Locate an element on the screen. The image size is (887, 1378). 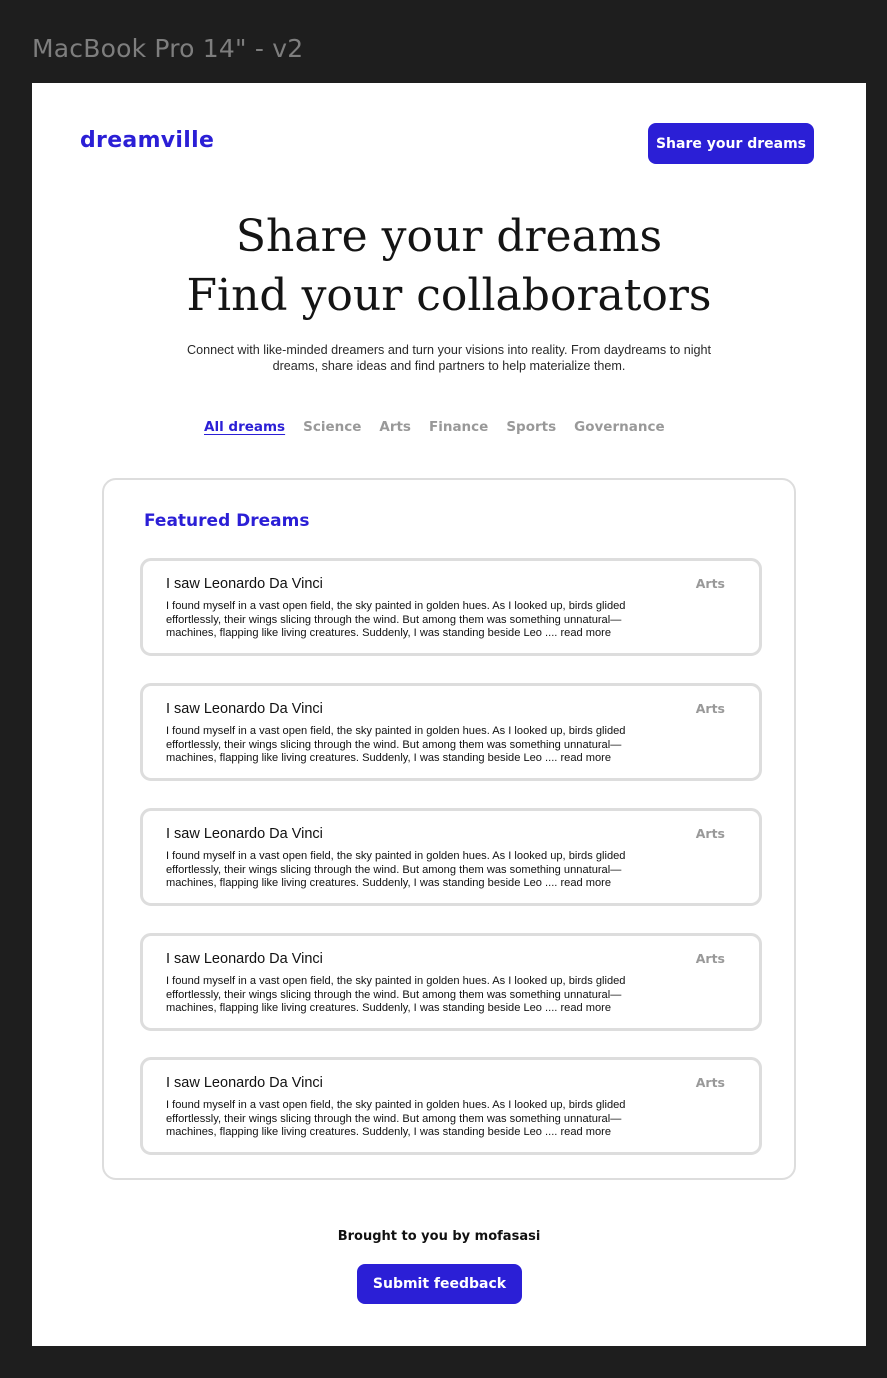
tab-governance: Governance is located at coordinates (619, 427).